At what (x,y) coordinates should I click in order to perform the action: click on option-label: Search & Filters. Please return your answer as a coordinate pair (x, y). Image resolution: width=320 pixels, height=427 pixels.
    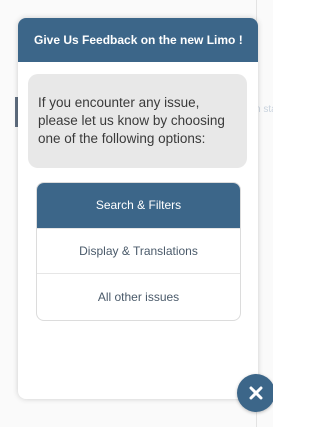
    Looking at the image, I should click on (138, 205).